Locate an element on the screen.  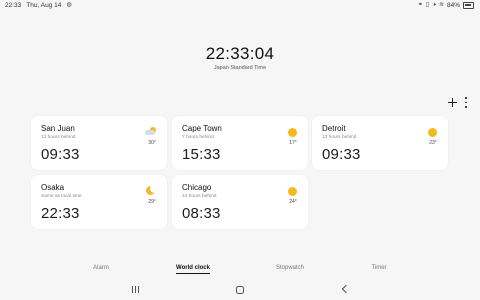
wifi-icon: ≋ is located at coordinates (441, 5).